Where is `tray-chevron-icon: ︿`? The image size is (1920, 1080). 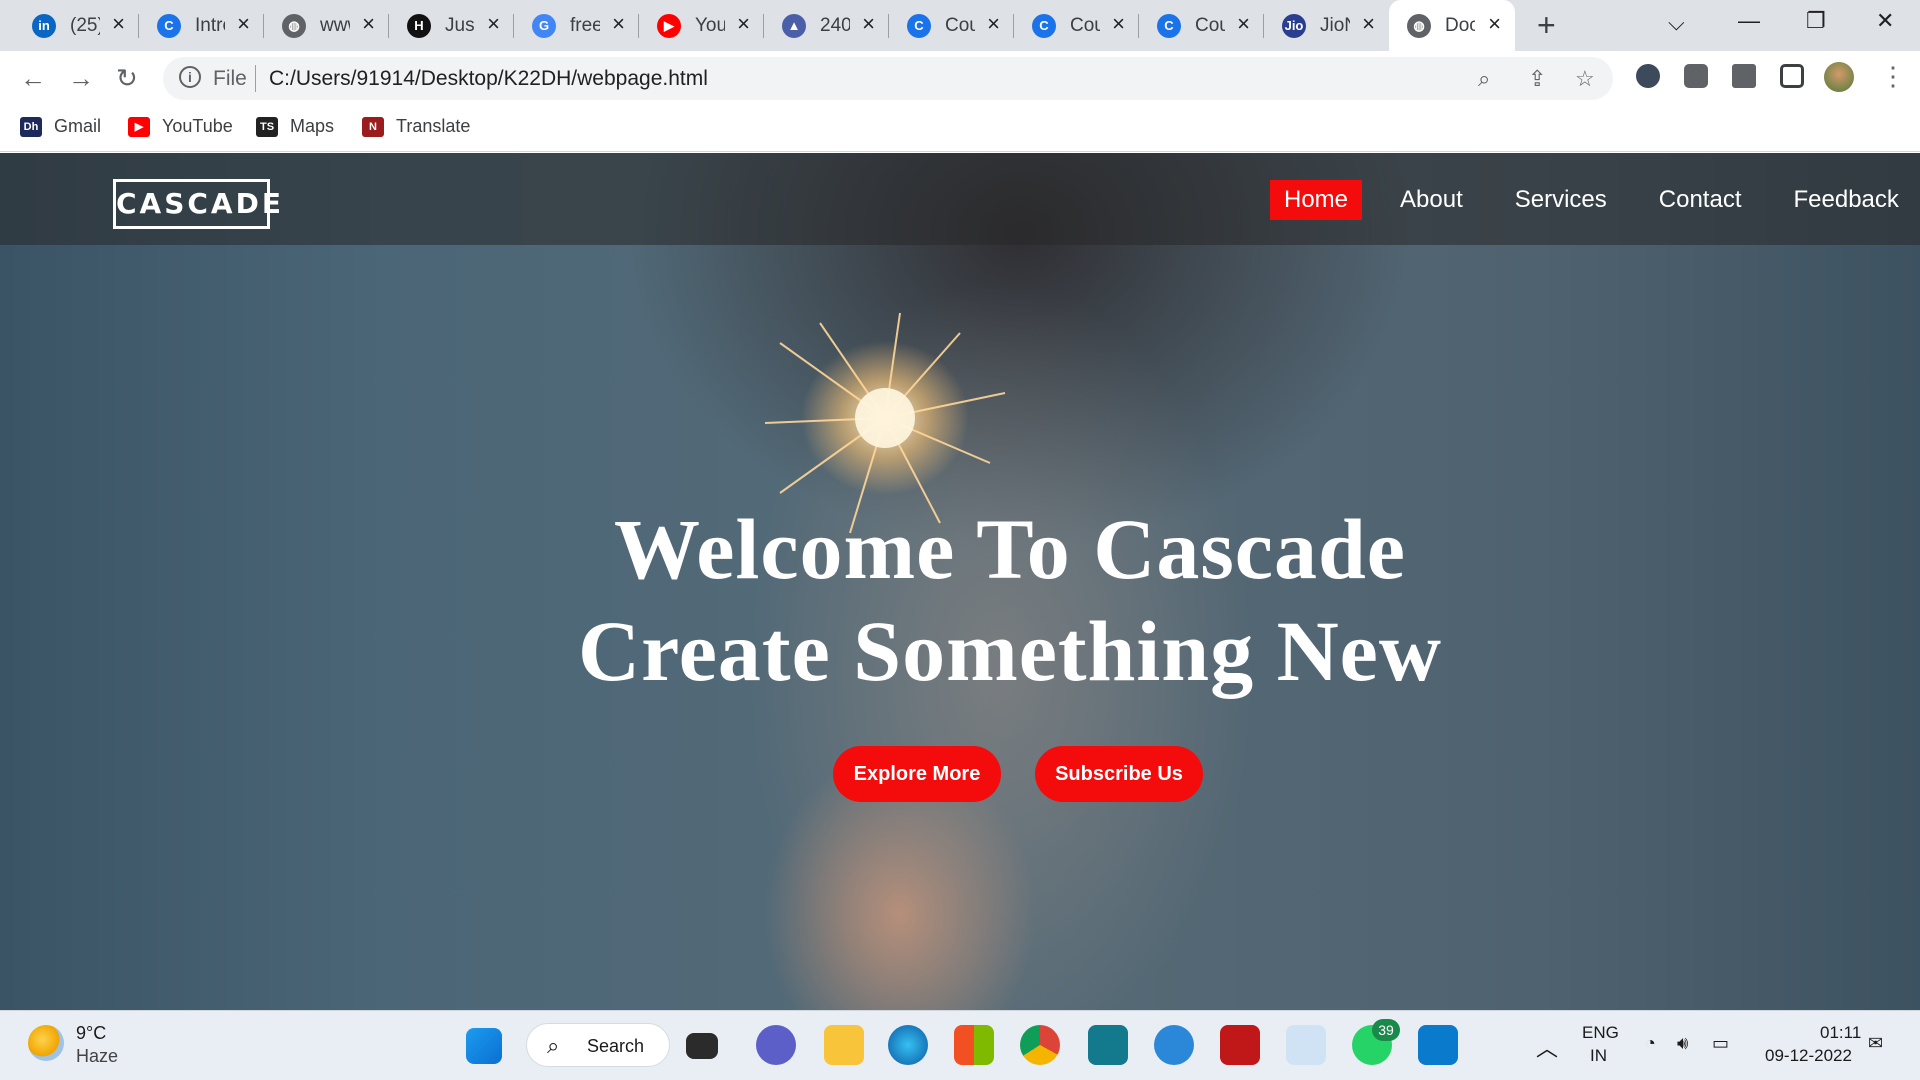
tray-chevron-icon: ︿ is located at coordinates (1547, 1047).